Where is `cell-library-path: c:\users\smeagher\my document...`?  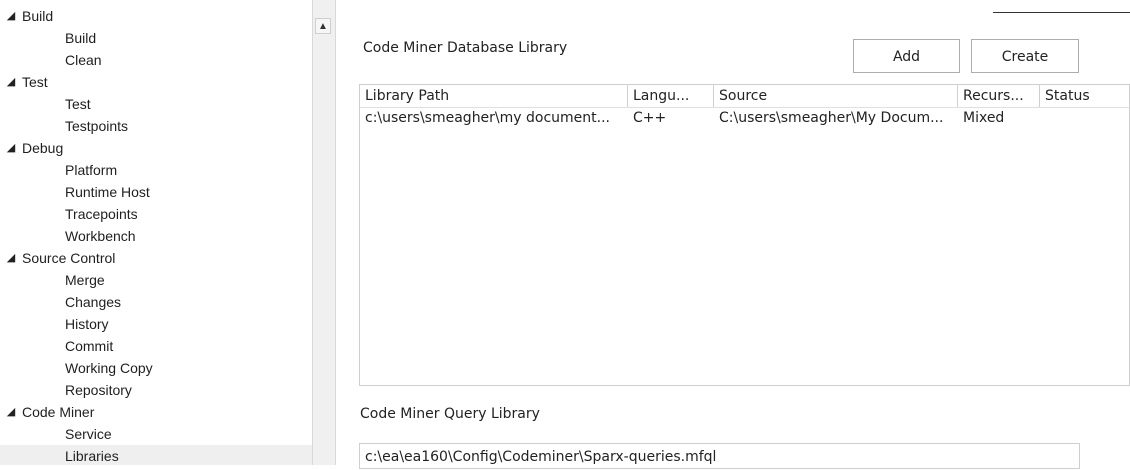 cell-library-path: c:\users\smeagher\my document... is located at coordinates (488, 118).